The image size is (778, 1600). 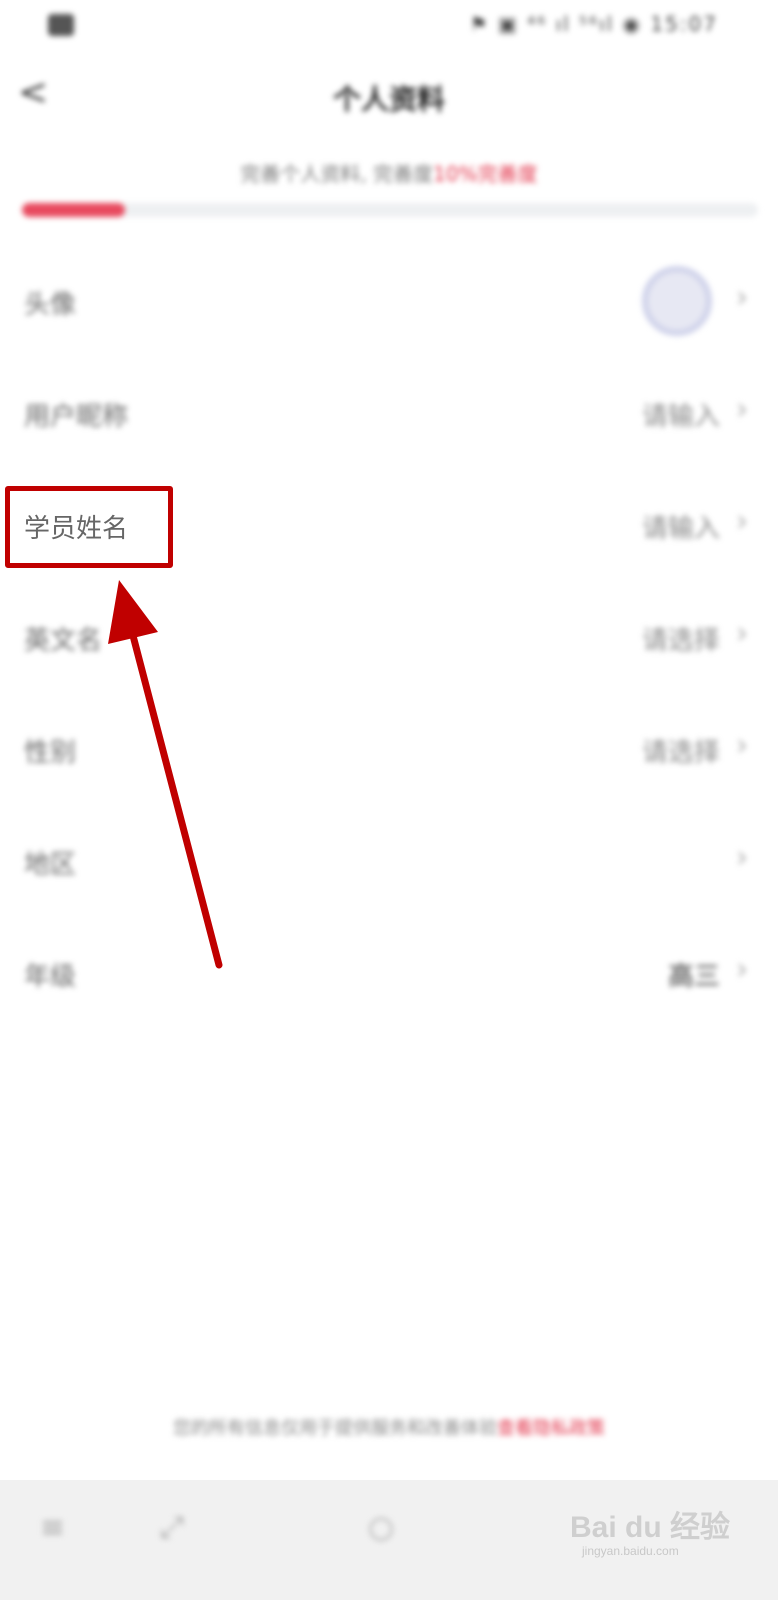 I want to click on privacy-note-text: 您的所有信息仅用于提供服务和改善体验, so click(x=335, y=1428).